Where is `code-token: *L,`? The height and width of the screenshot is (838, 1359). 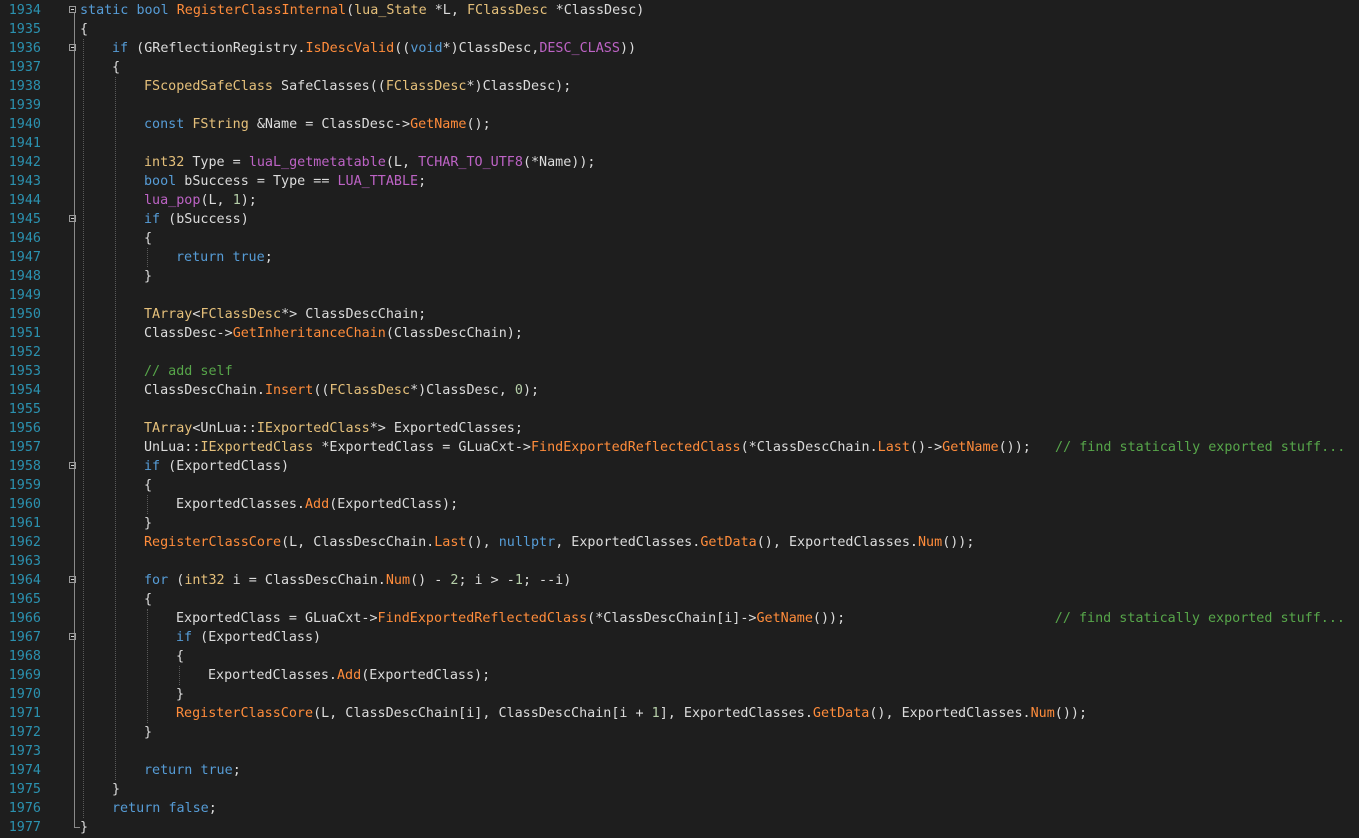
code-token: *L, is located at coordinates (446, 10).